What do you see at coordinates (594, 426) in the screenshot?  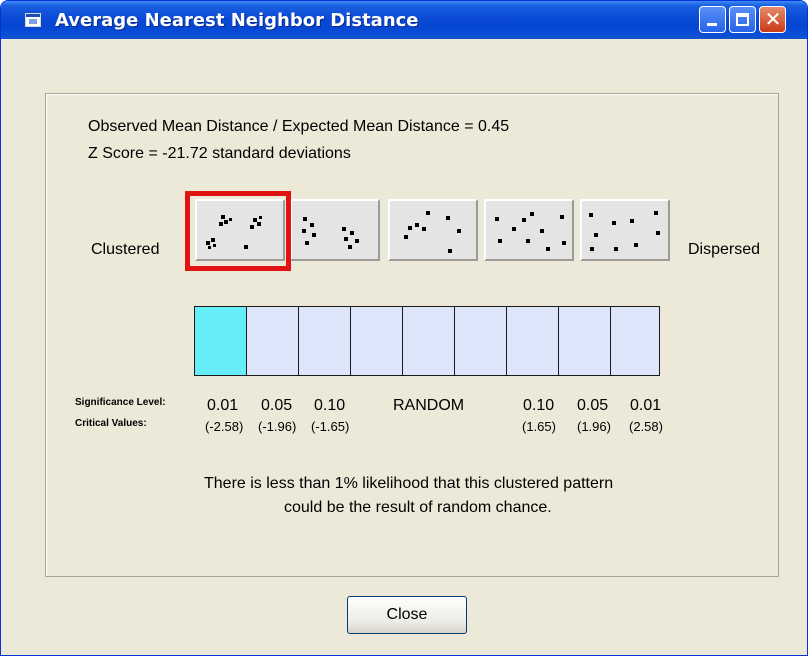 I see `critical-right-2: (1.96)` at bounding box center [594, 426].